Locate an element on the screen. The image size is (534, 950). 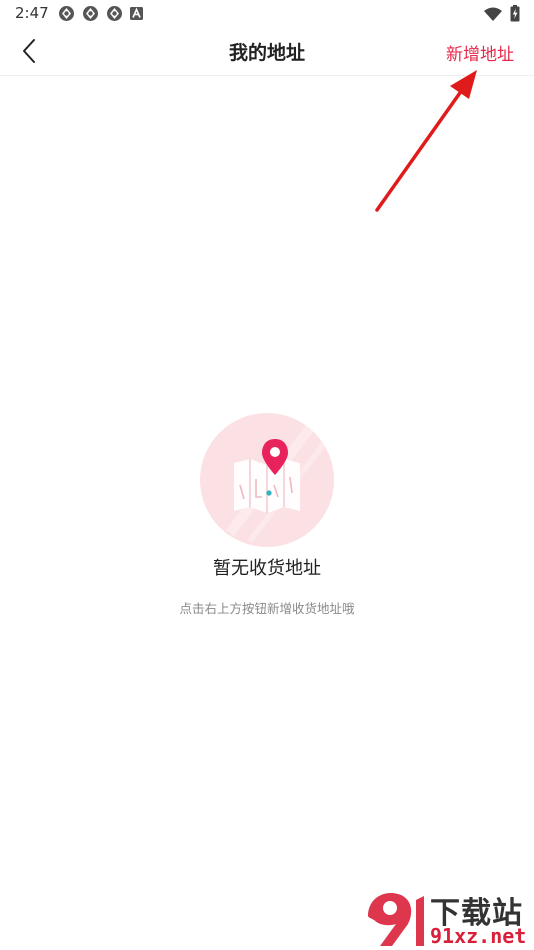
empty-state-title: 暂无收货地址 is located at coordinates (267, 568).